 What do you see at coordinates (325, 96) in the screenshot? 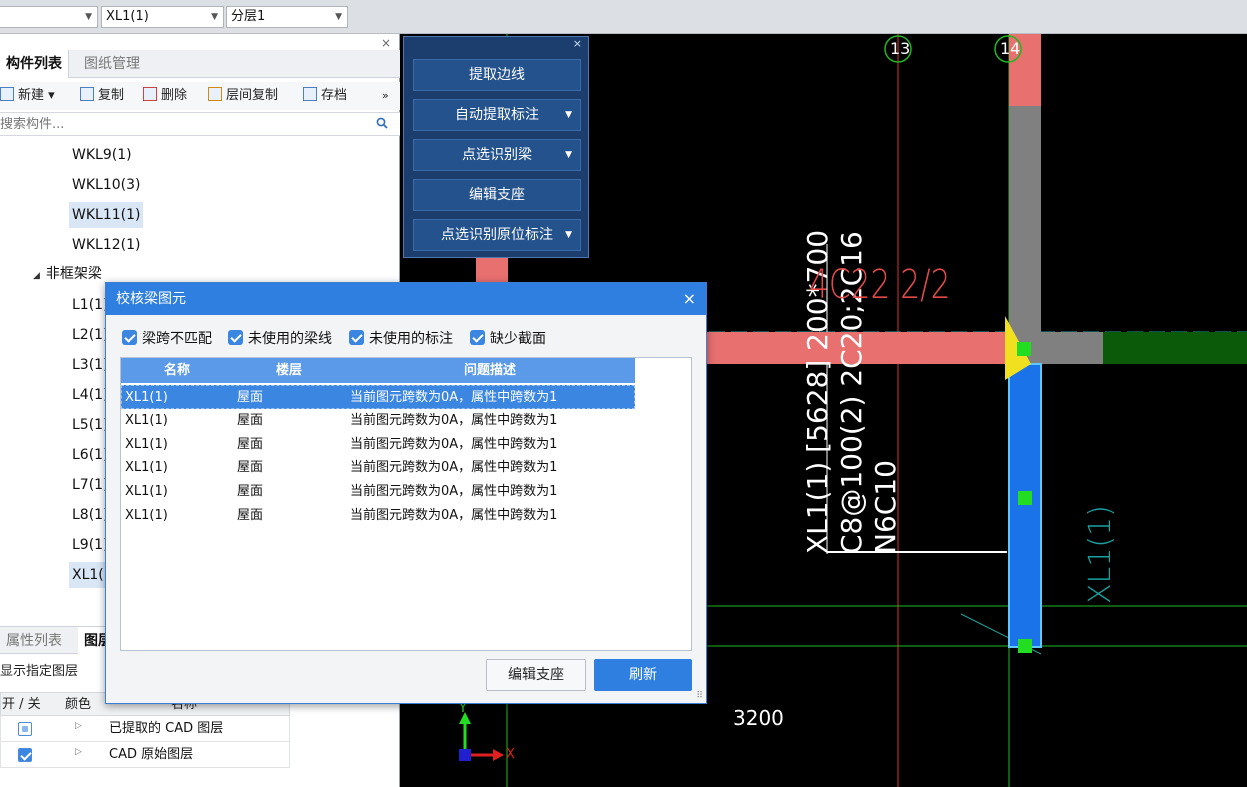
I see `archive-button: 存档` at bounding box center [325, 96].